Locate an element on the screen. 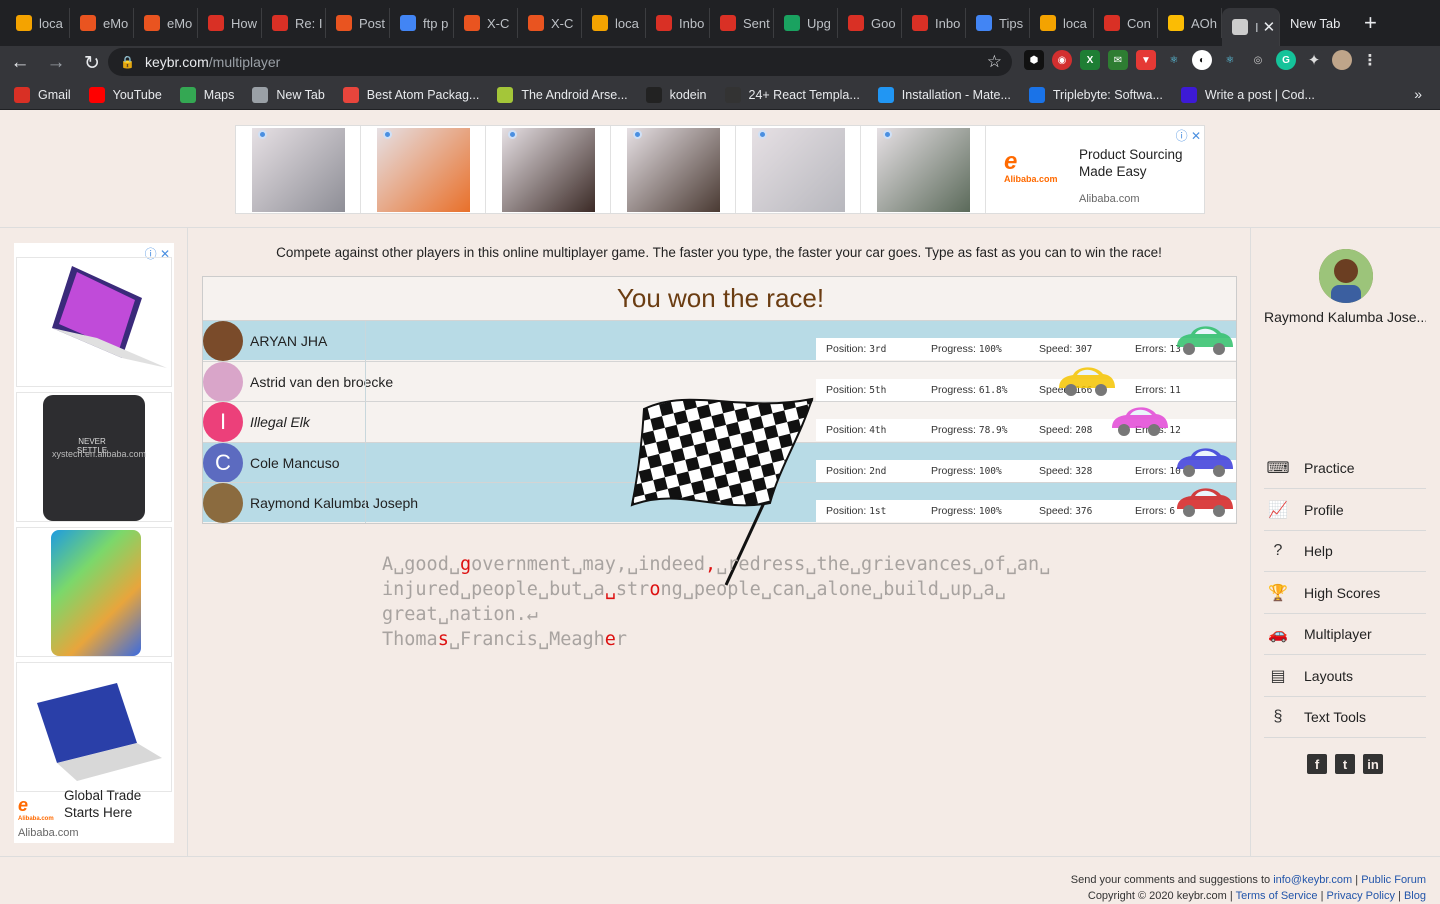 Image resolution: width=1440 pixels, height=904 pixels. extension-icon: ✉ is located at coordinates (1118, 60).